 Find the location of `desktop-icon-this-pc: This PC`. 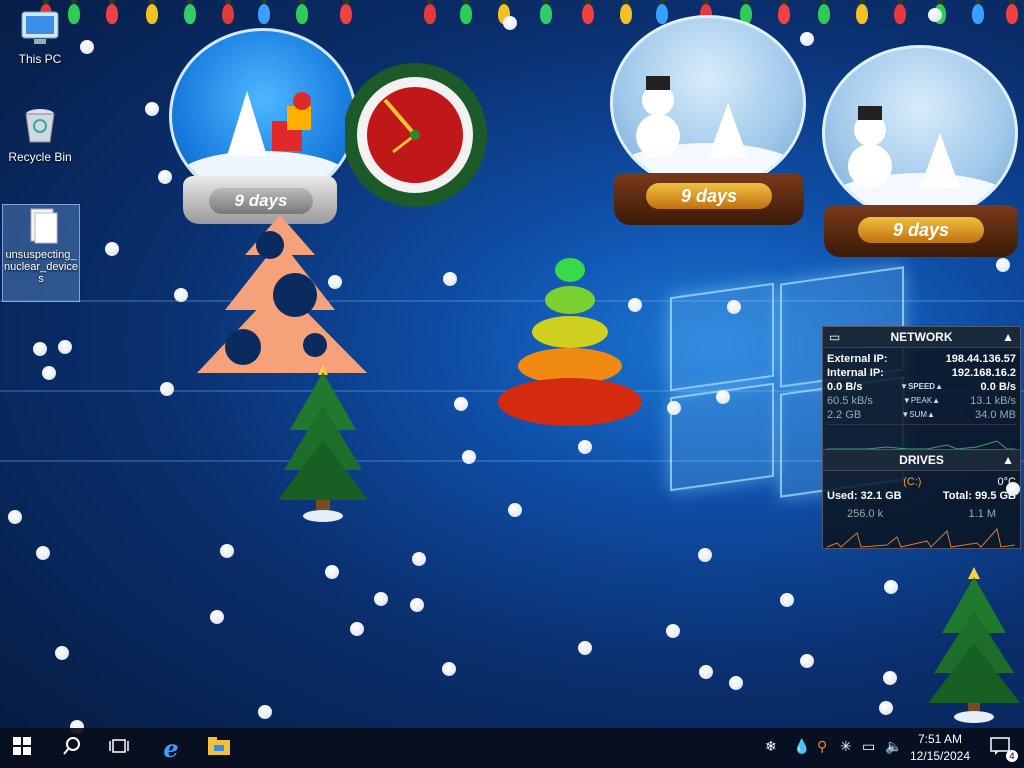

desktop-icon-this-pc: This PC is located at coordinates (40, 37).